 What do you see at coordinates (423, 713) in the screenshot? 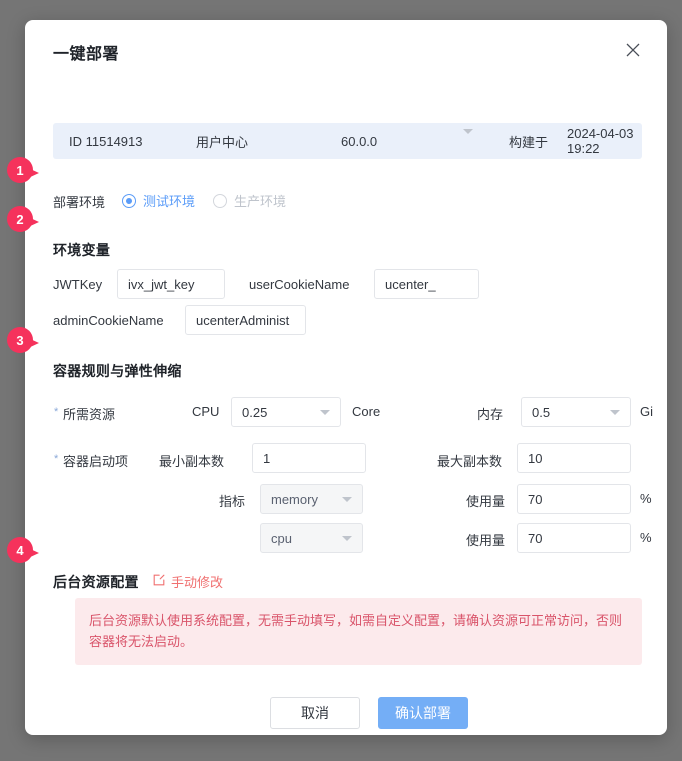
I see `confirm-deploy-button: 确认部署` at bounding box center [423, 713].